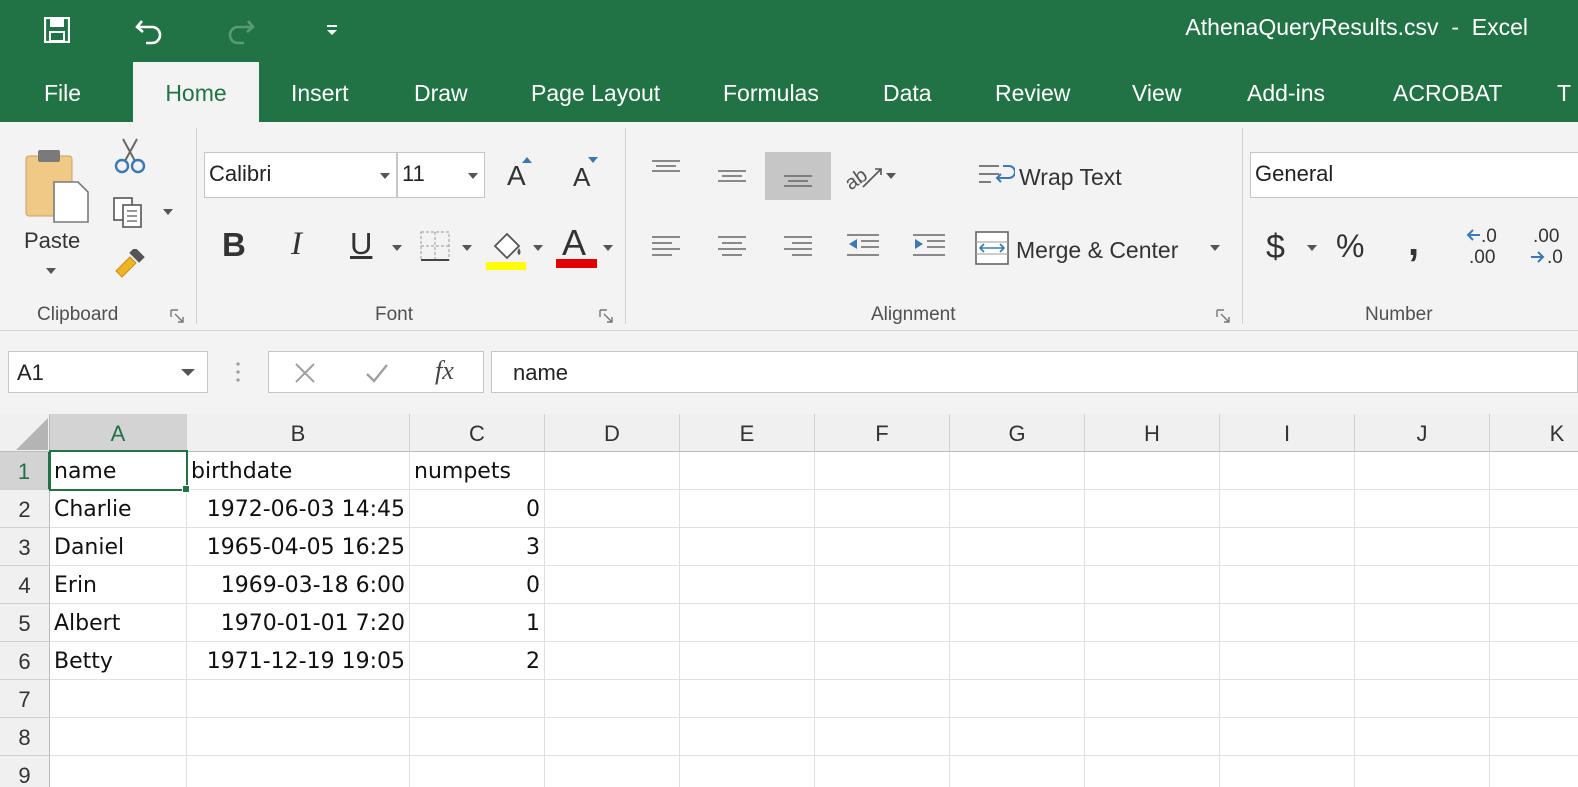 This screenshot has width=1578, height=787. Describe the element at coordinates (574, 243) in the screenshot. I see `font-color-button: A` at that location.